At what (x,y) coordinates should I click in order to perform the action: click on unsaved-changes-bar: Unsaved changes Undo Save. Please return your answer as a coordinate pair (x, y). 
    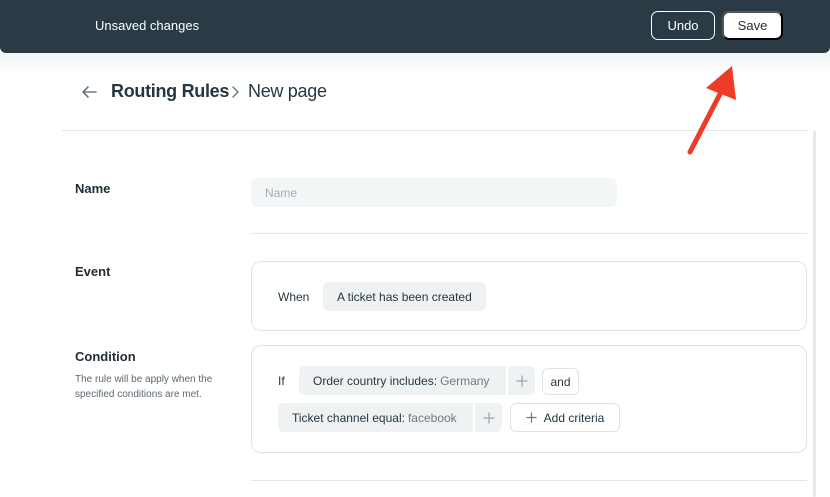
    Looking at the image, I should click on (415, 26).